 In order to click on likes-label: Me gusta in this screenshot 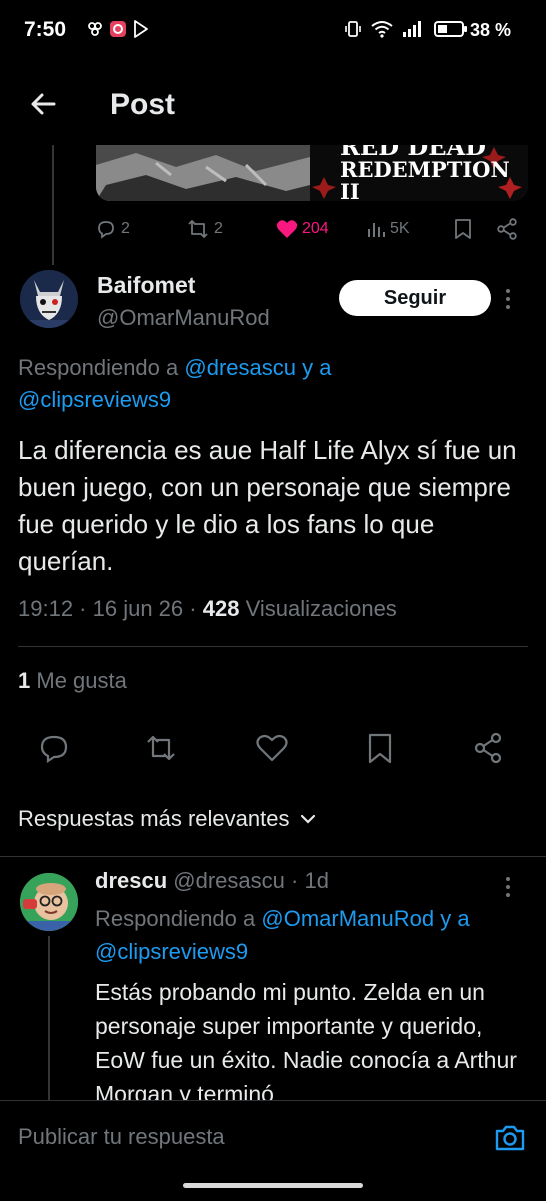, I will do `click(81, 680)`.